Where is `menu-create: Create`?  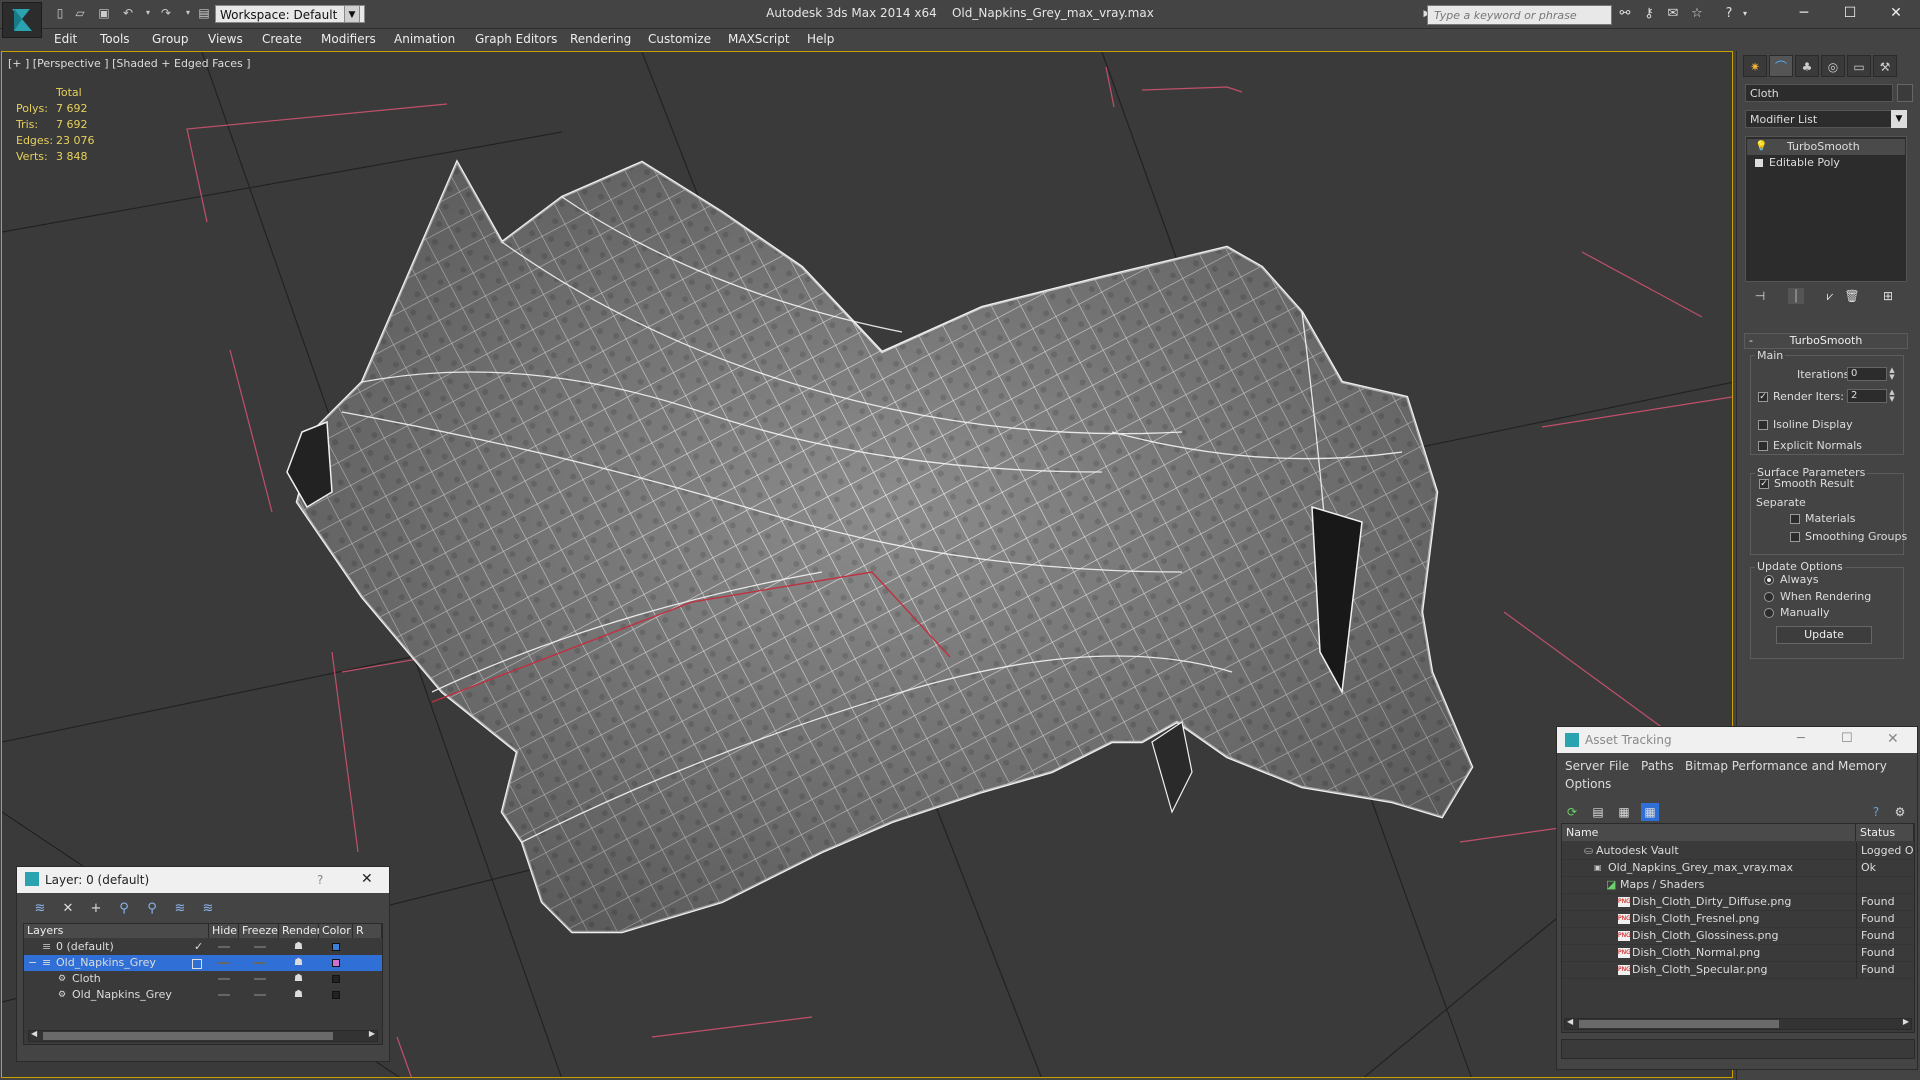 menu-create: Create is located at coordinates (282, 39).